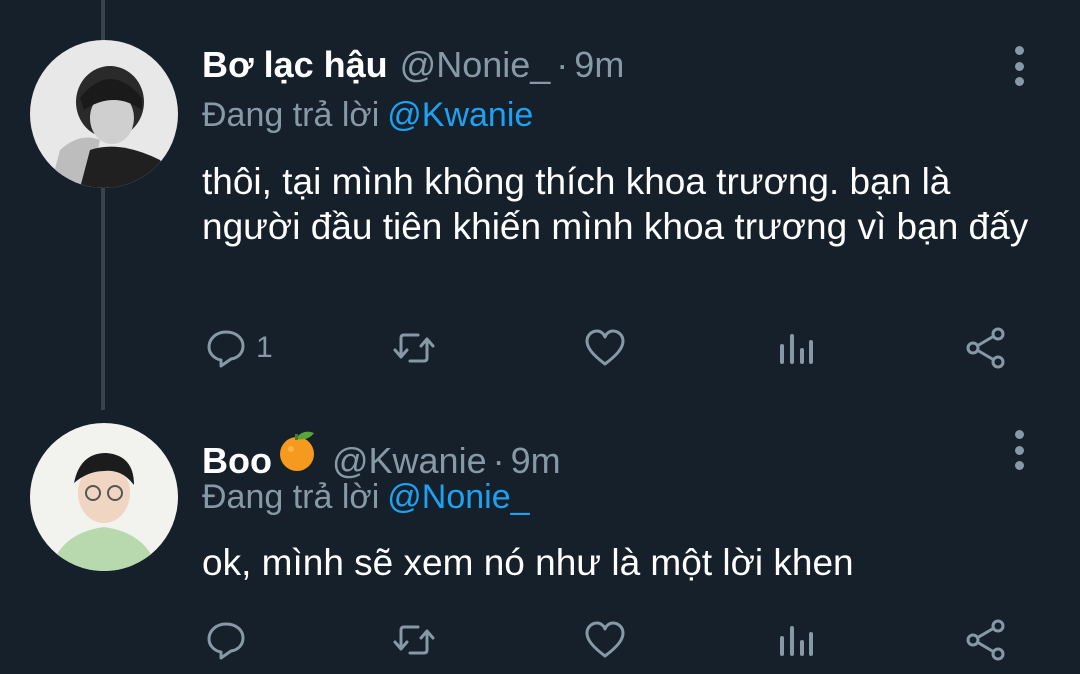  Describe the element at coordinates (295, 65) in the screenshot. I see `display-name: Bơ lạc hậu` at that location.